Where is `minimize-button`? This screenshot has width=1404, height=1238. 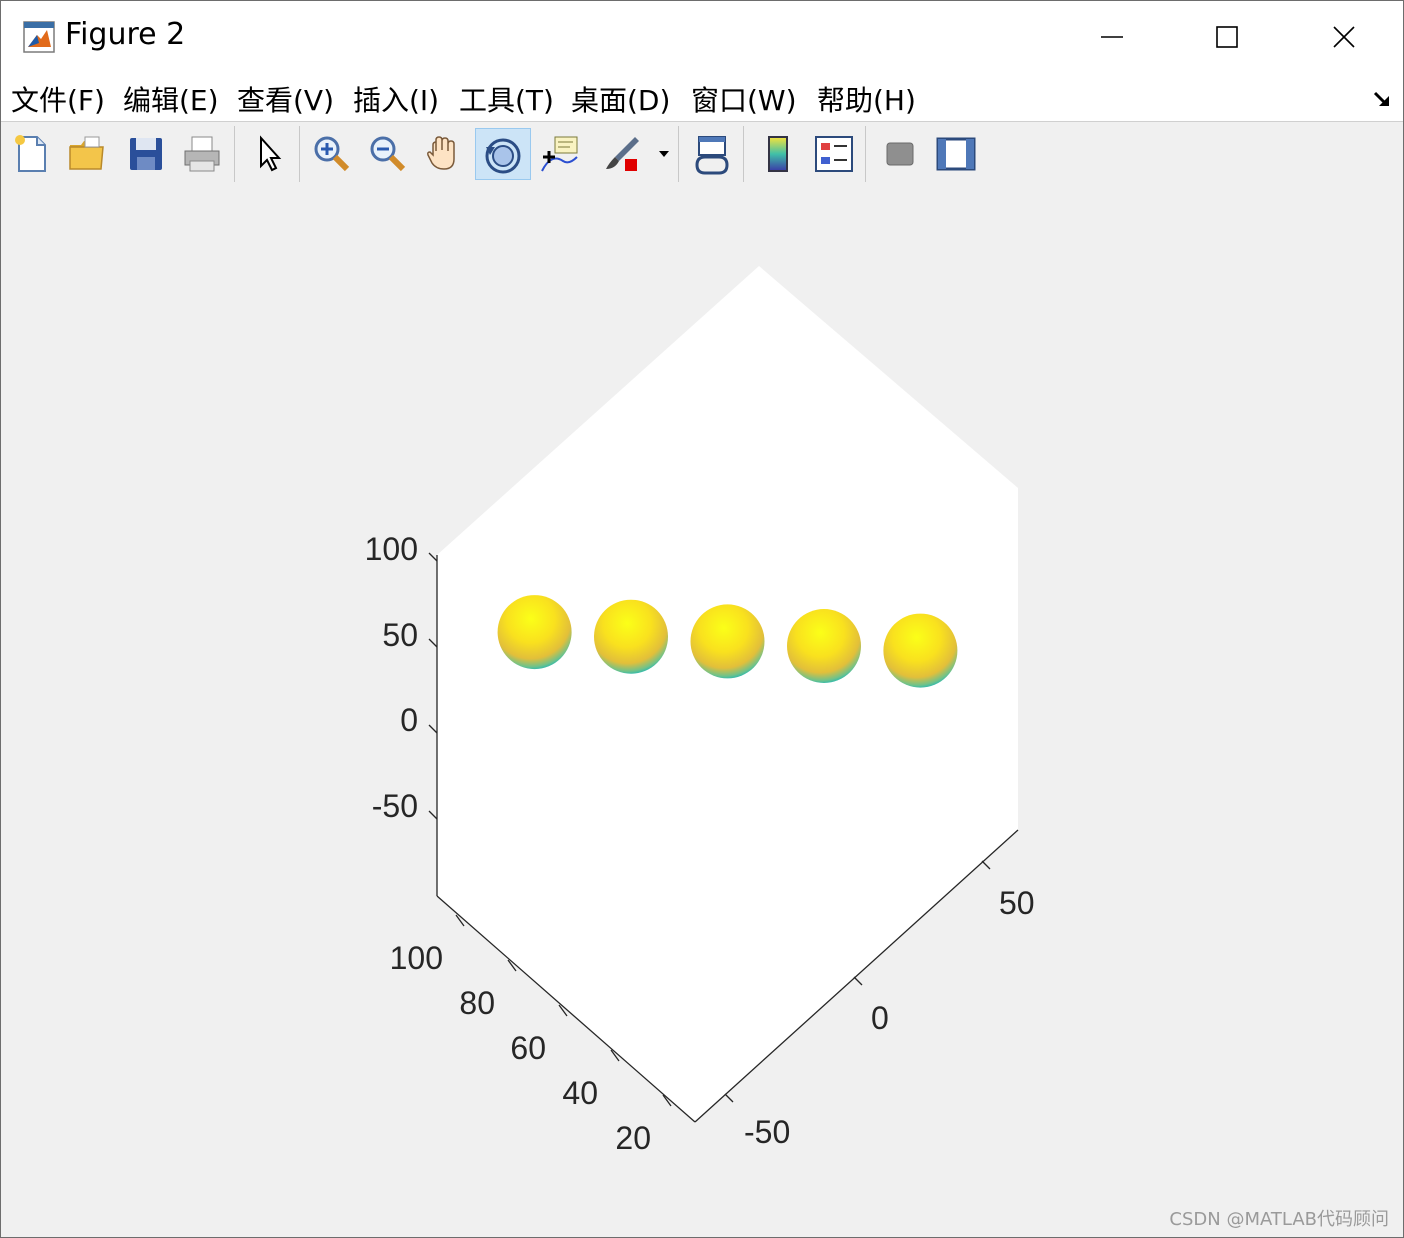
minimize-button is located at coordinates (1112, 37).